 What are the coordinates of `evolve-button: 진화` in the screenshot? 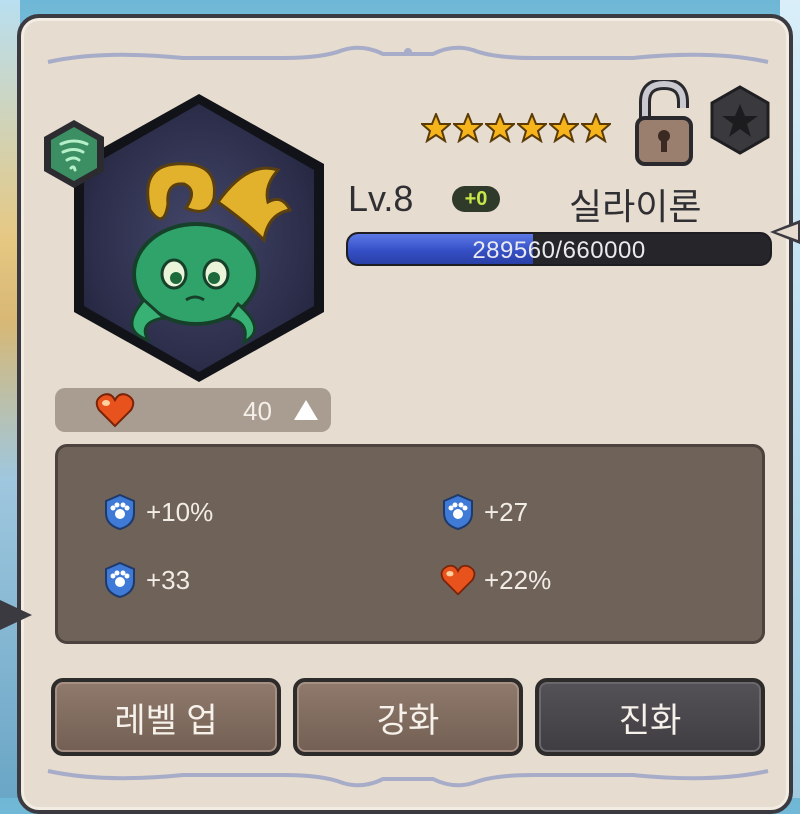 It's located at (650, 717).